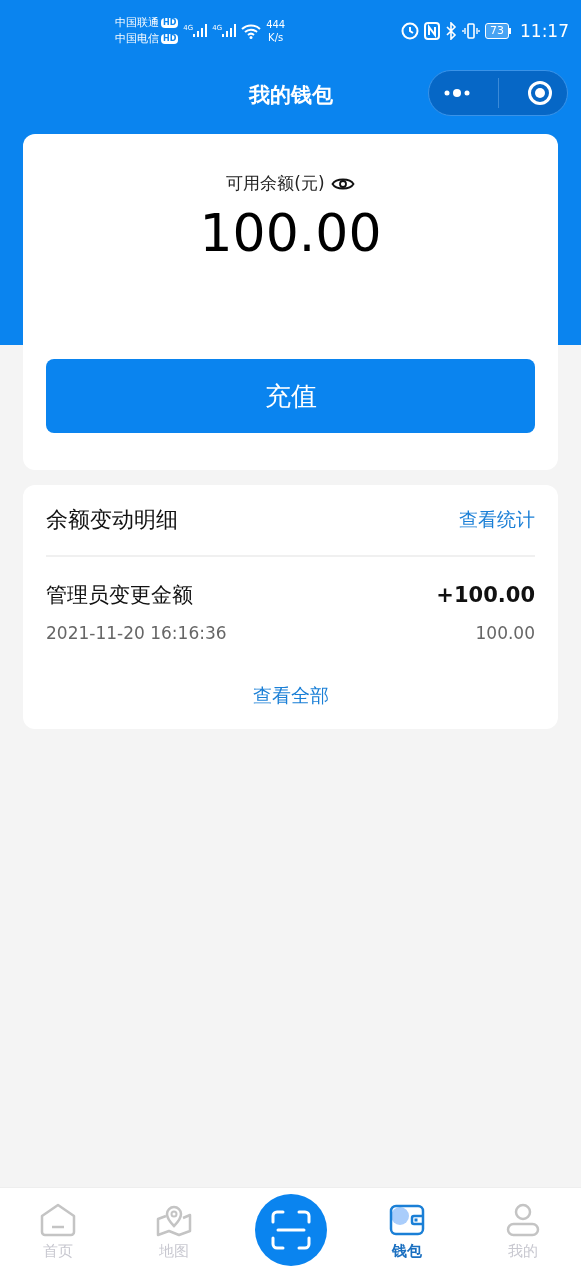 The image size is (581, 1278). I want to click on clock-icon, so click(410, 31).